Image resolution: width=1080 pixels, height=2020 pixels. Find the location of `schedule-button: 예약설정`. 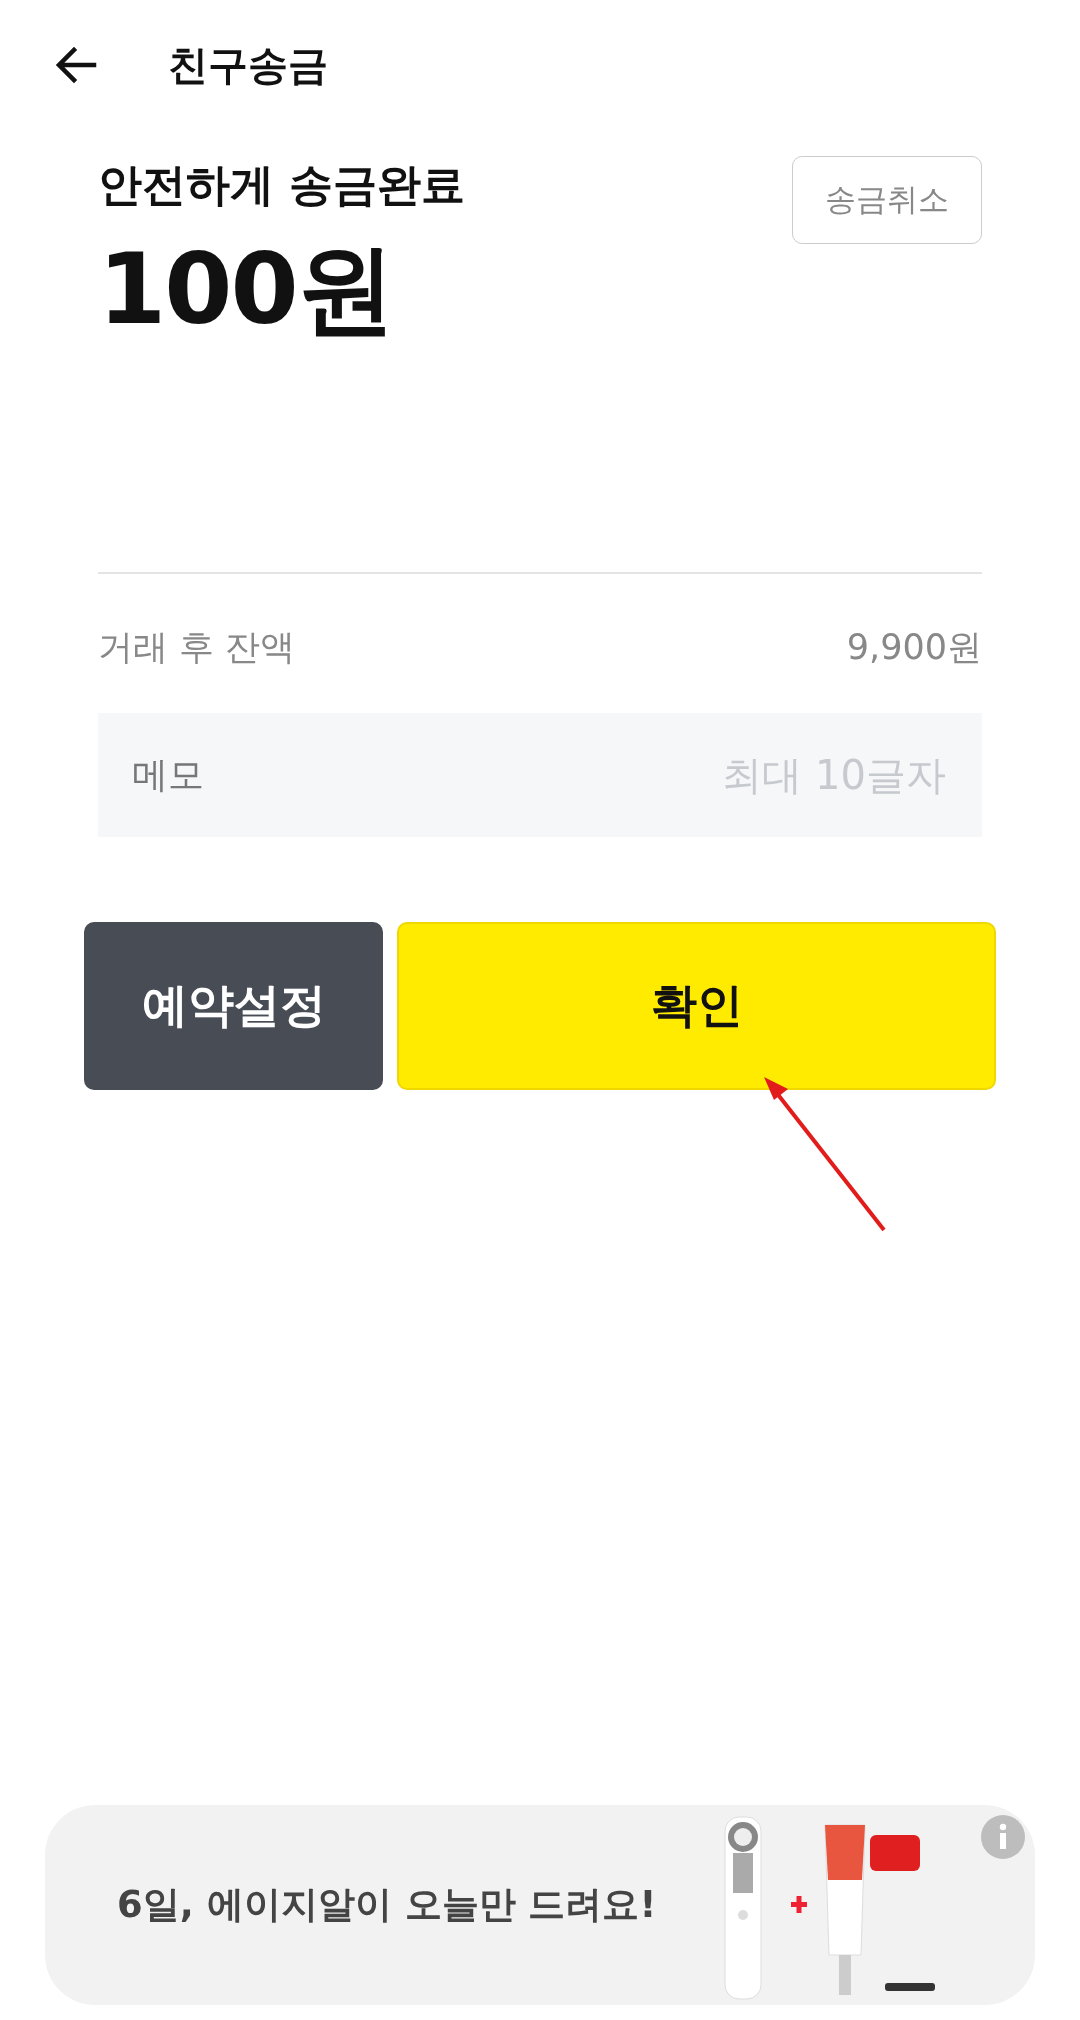

schedule-button: 예약설정 is located at coordinates (233, 1006).